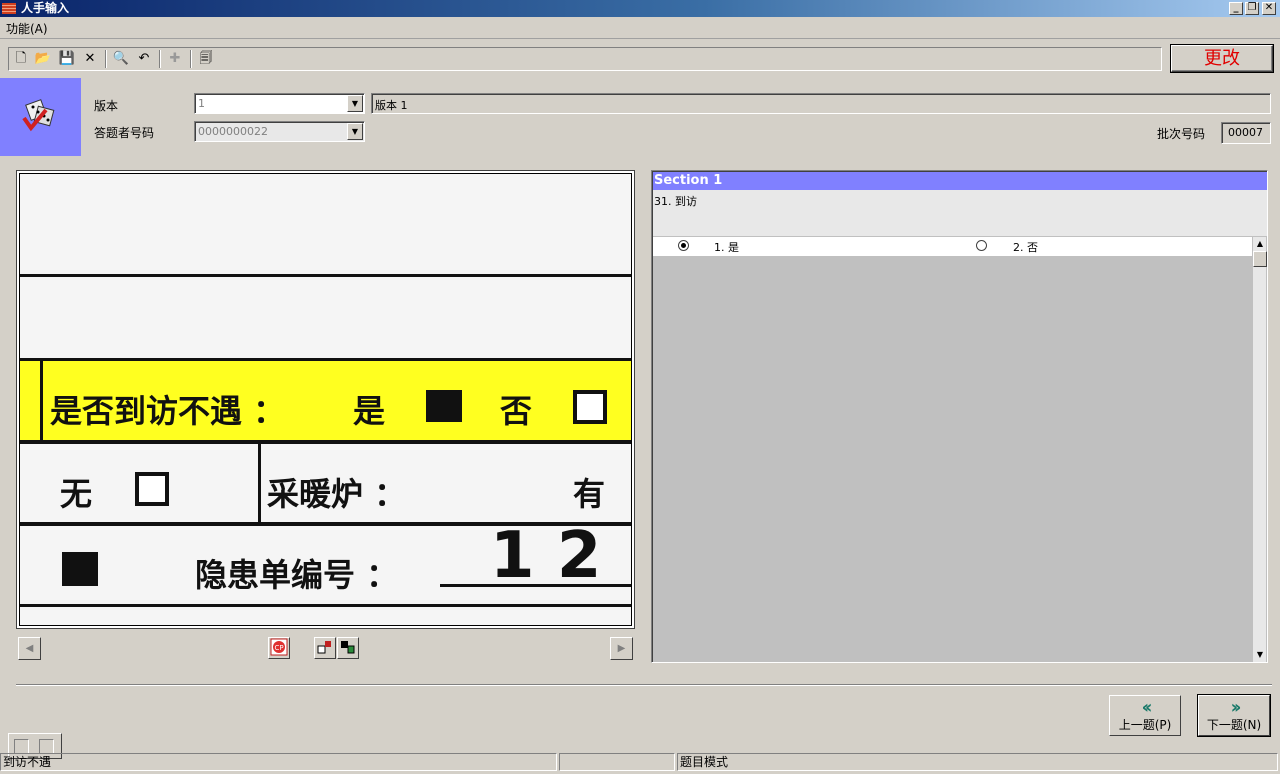  Describe the element at coordinates (27, 28) in the screenshot. I see `menu-function: 功能(A)` at that location.